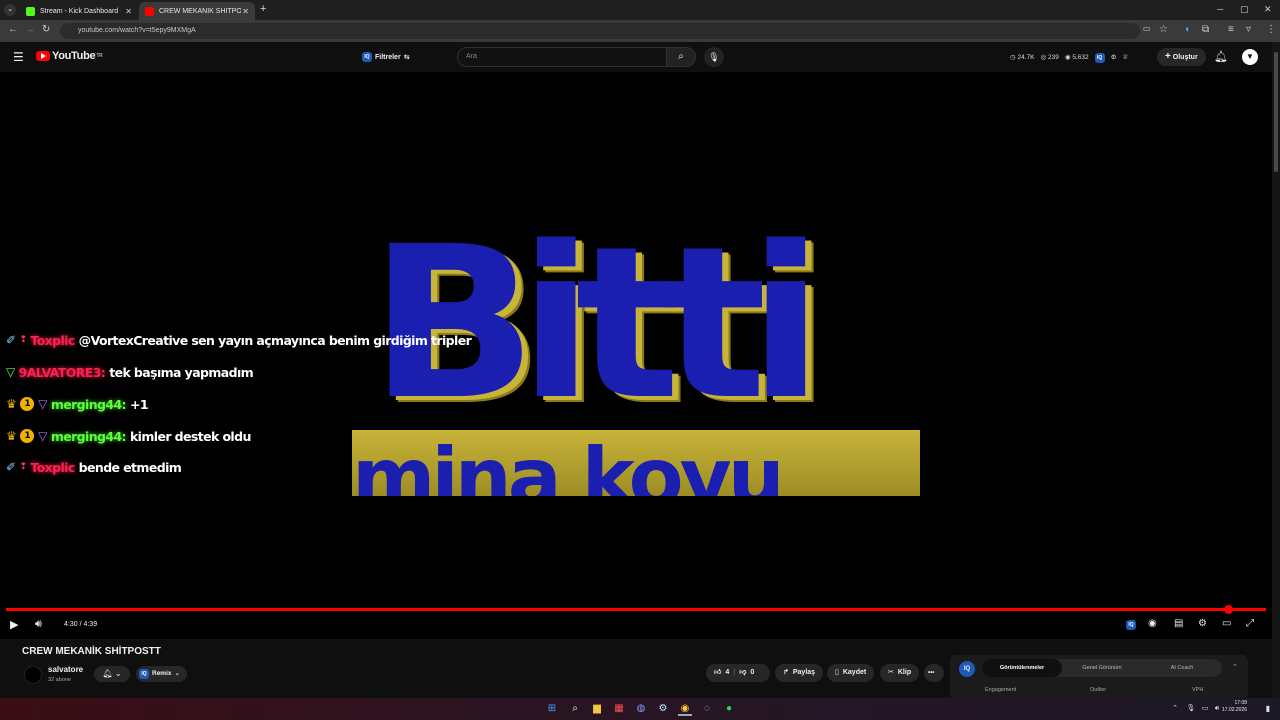 The width and height of the screenshot is (1280, 720). Describe the element at coordinates (1220, 9) in the screenshot. I see `minimize-icon: ─` at that location.